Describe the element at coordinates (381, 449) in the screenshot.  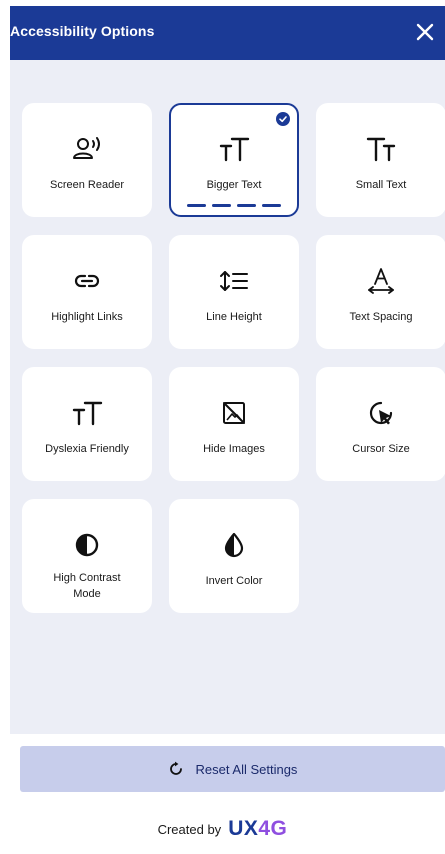
I see `option-label: Cursor Size` at that location.